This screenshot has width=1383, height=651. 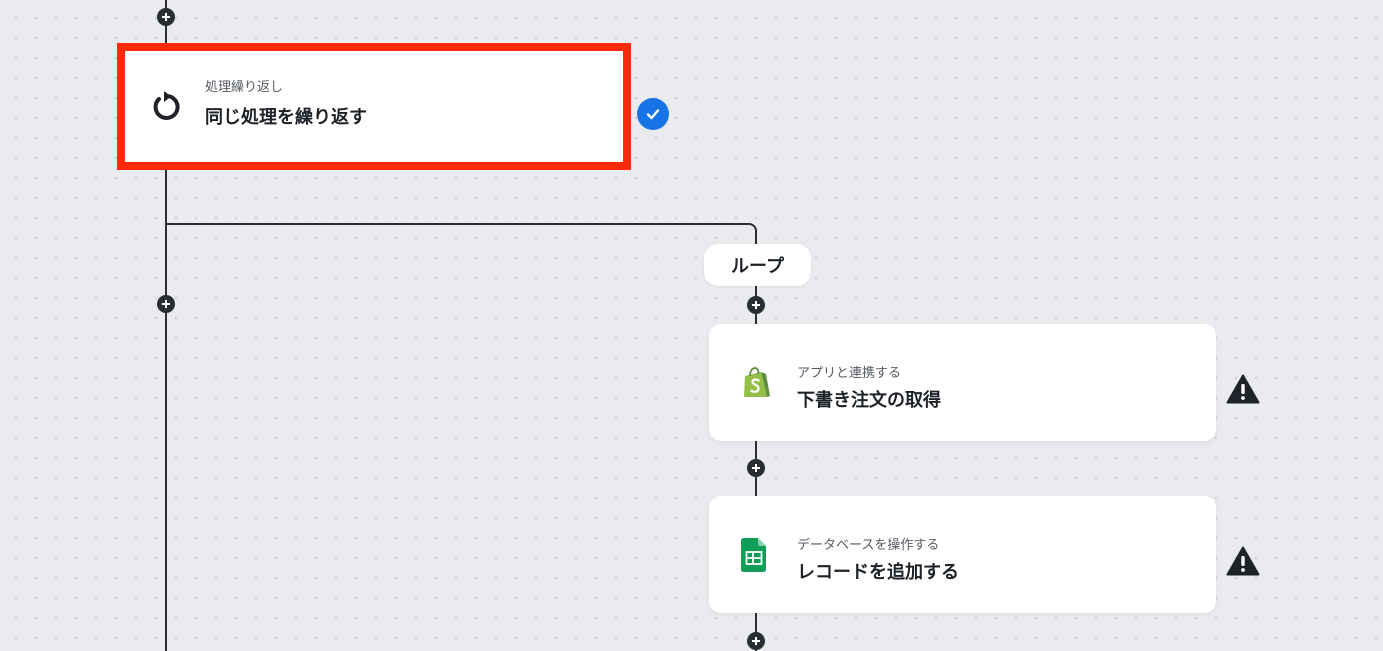 I want to click on step-card-shopify: アプリと連携する 下書き注文の取得, so click(x=962, y=382).